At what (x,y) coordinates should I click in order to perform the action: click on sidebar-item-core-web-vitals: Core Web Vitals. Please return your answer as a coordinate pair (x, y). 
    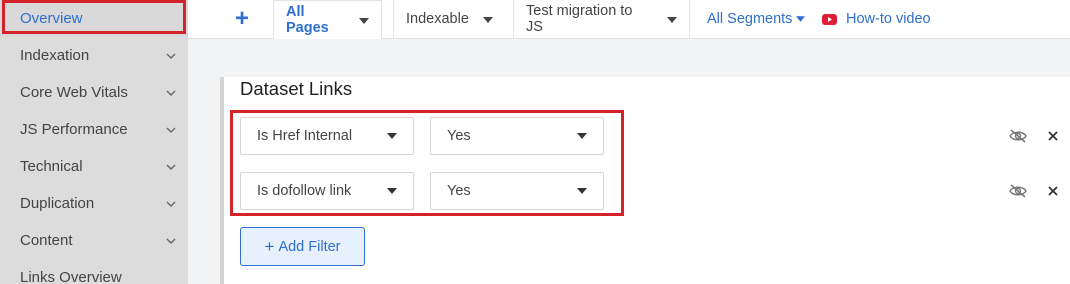
    Looking at the image, I should click on (94, 92).